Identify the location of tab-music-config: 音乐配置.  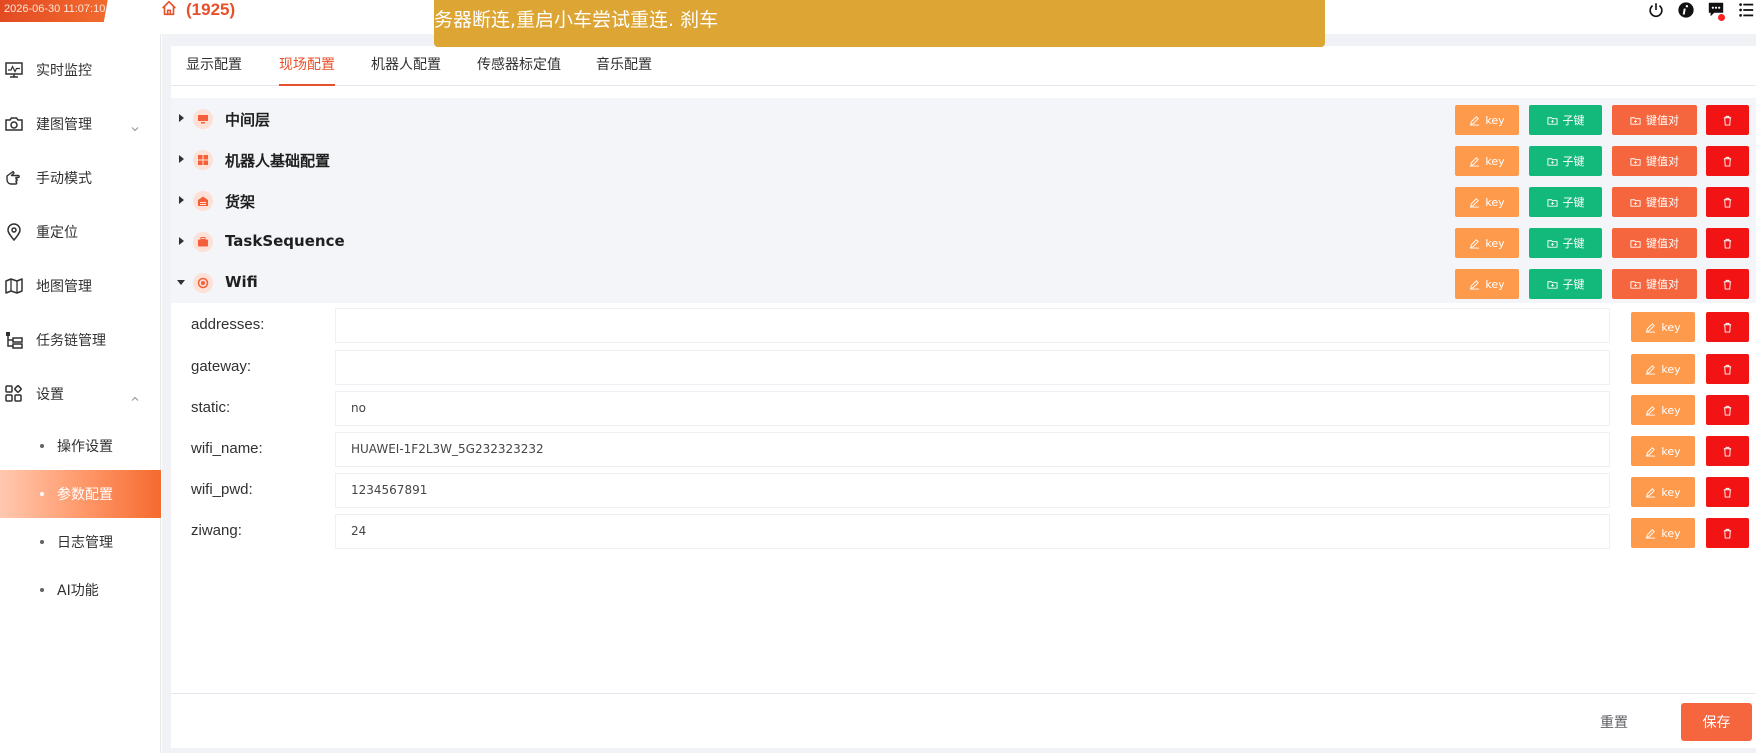
(624, 66).